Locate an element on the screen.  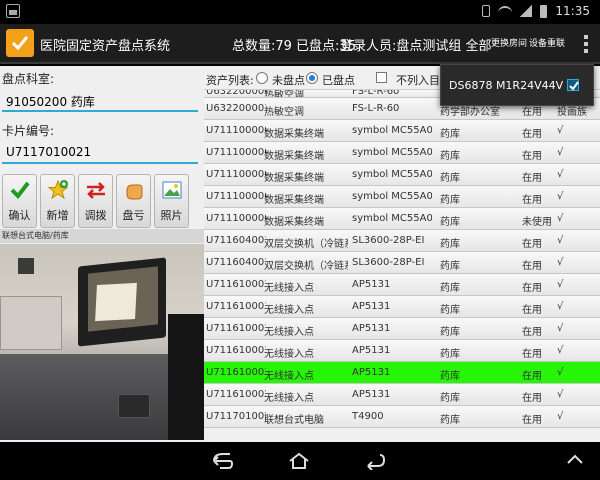
table-row: U7111000007数据采集终端 symbol MC55A0 药库 在用 √ is located at coordinates (402, 175).